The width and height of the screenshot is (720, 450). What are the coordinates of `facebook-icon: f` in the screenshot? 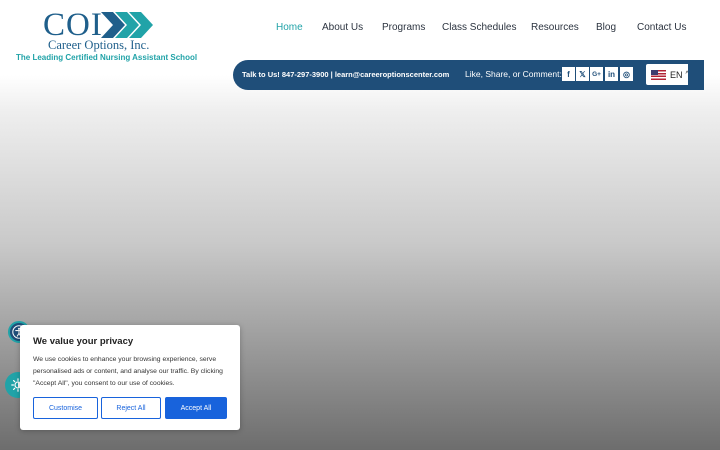 It's located at (568, 74).